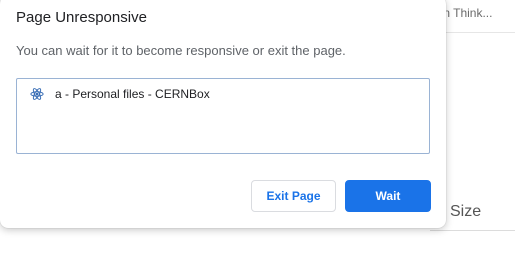  I want to click on wait-button: Wait, so click(388, 196).